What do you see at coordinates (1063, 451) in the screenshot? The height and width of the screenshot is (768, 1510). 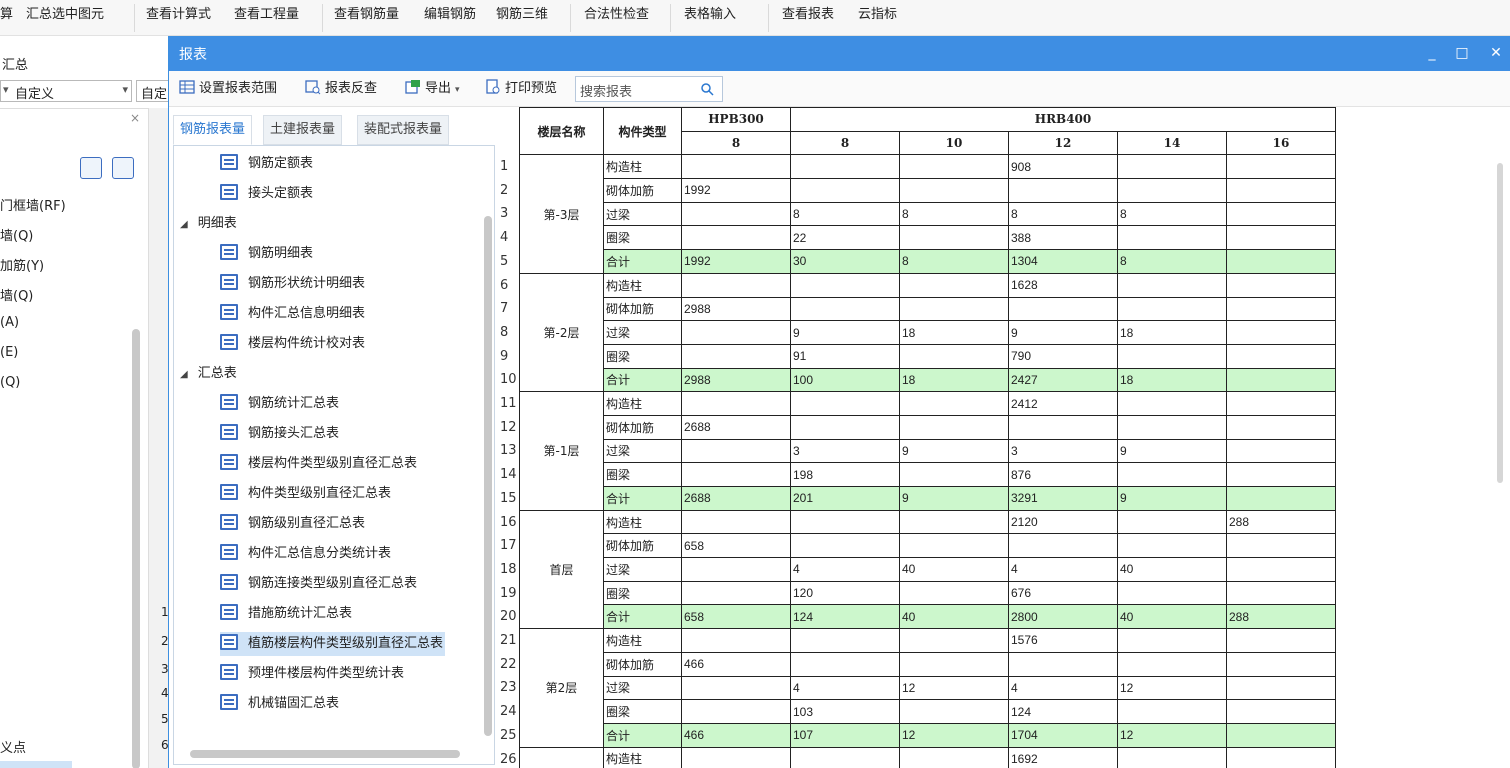 I see `value-cell: 3` at bounding box center [1063, 451].